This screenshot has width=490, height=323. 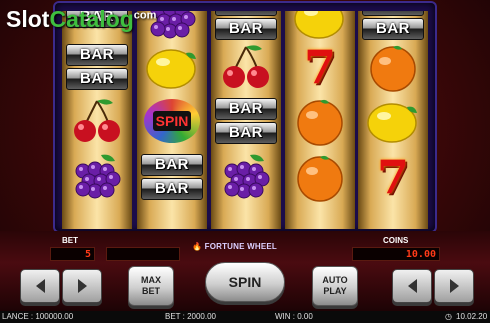 What do you see at coordinates (151, 286) in the screenshot?
I see `max-bet-button: MAX BET` at bounding box center [151, 286].